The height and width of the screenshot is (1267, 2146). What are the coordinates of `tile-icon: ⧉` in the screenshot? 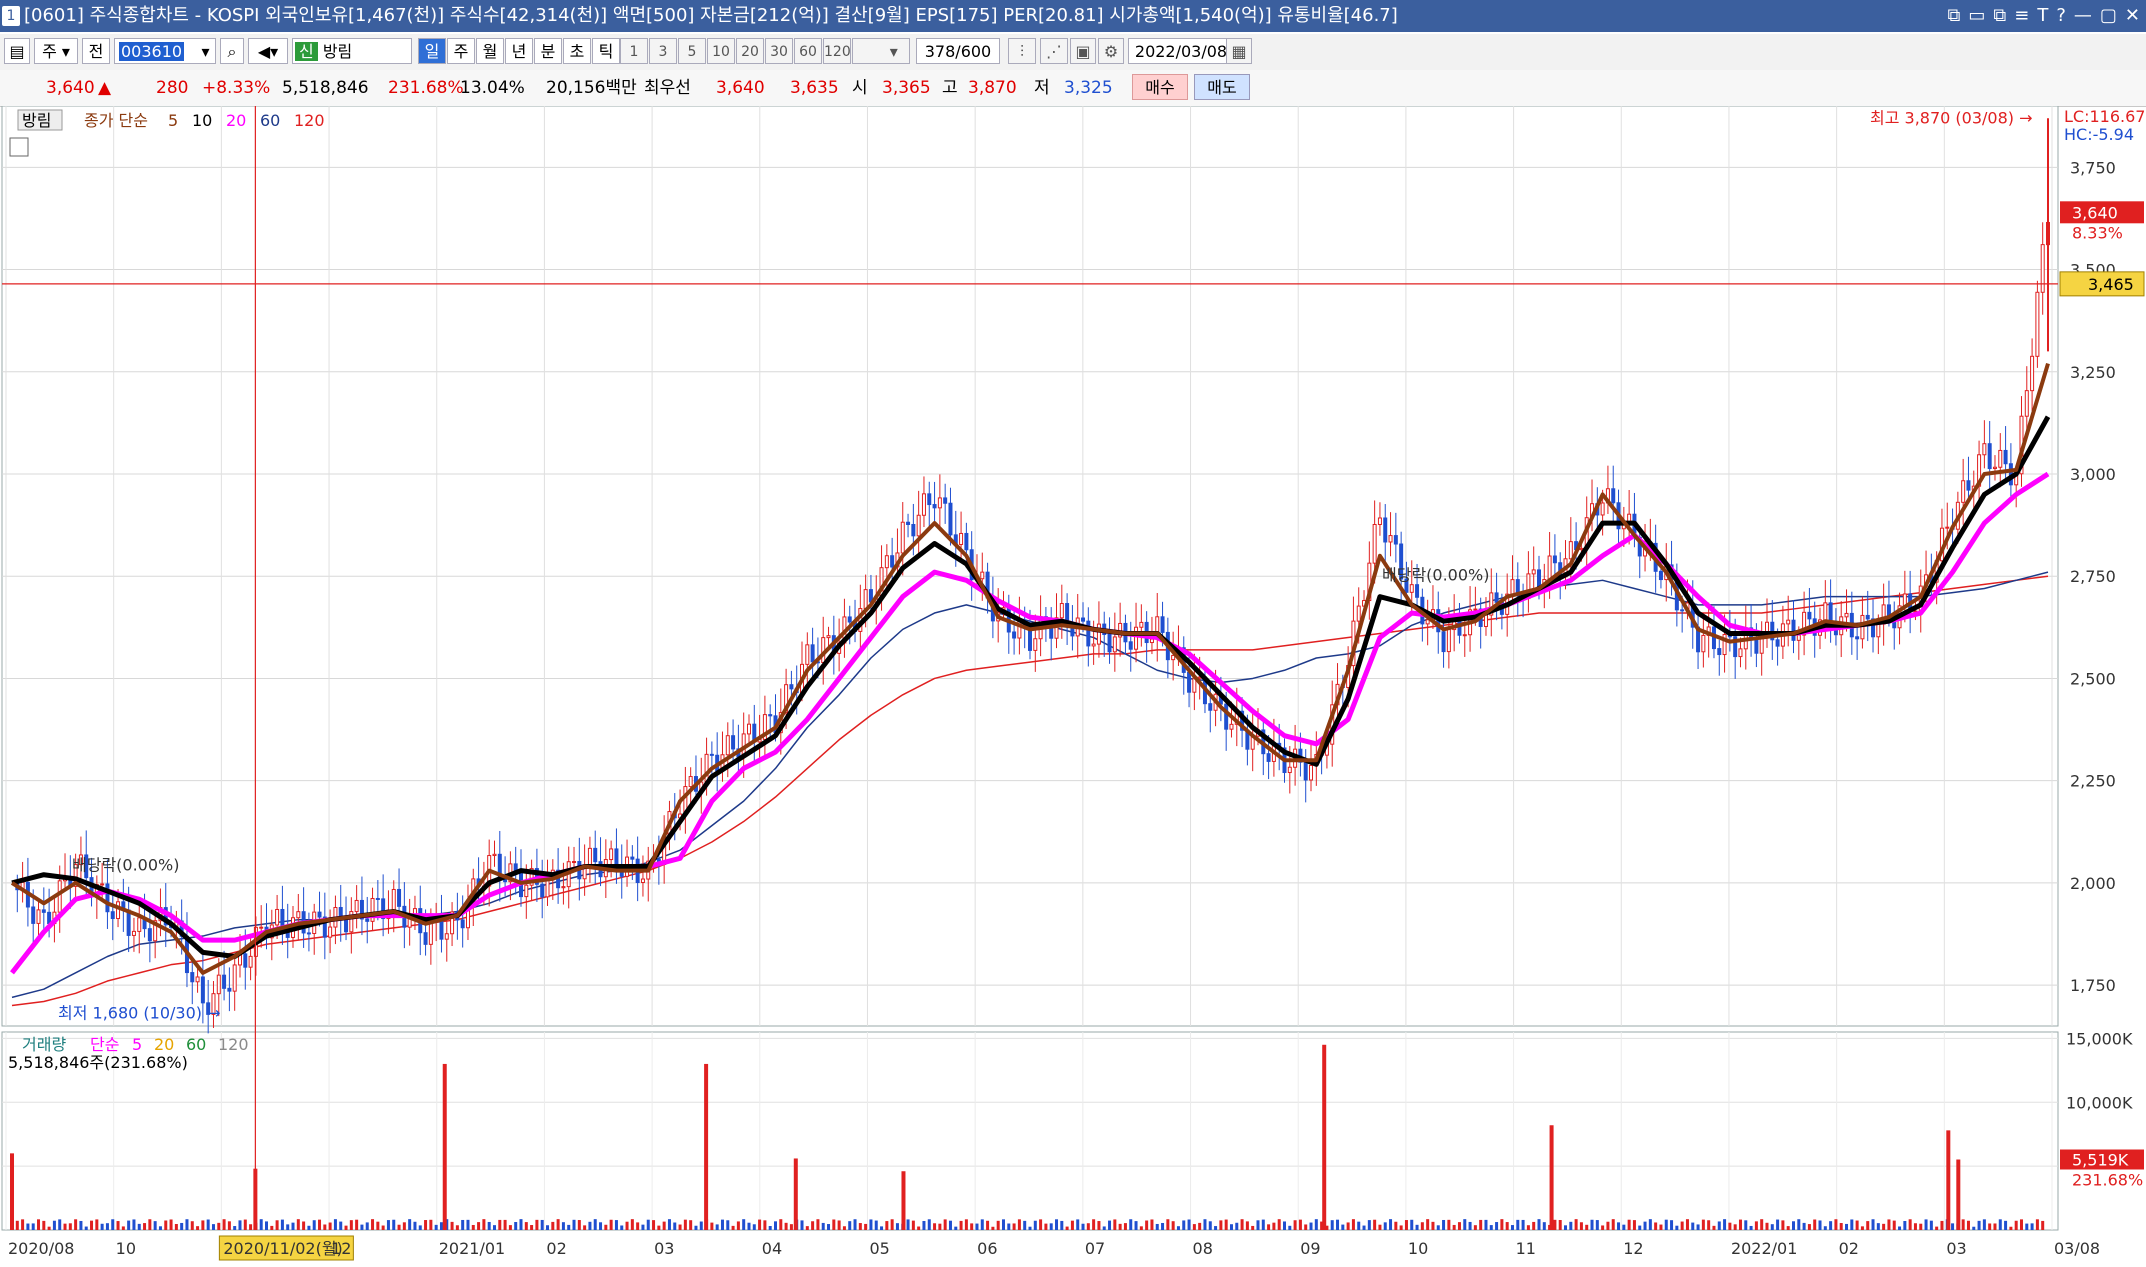 It's located at (1999, 16).